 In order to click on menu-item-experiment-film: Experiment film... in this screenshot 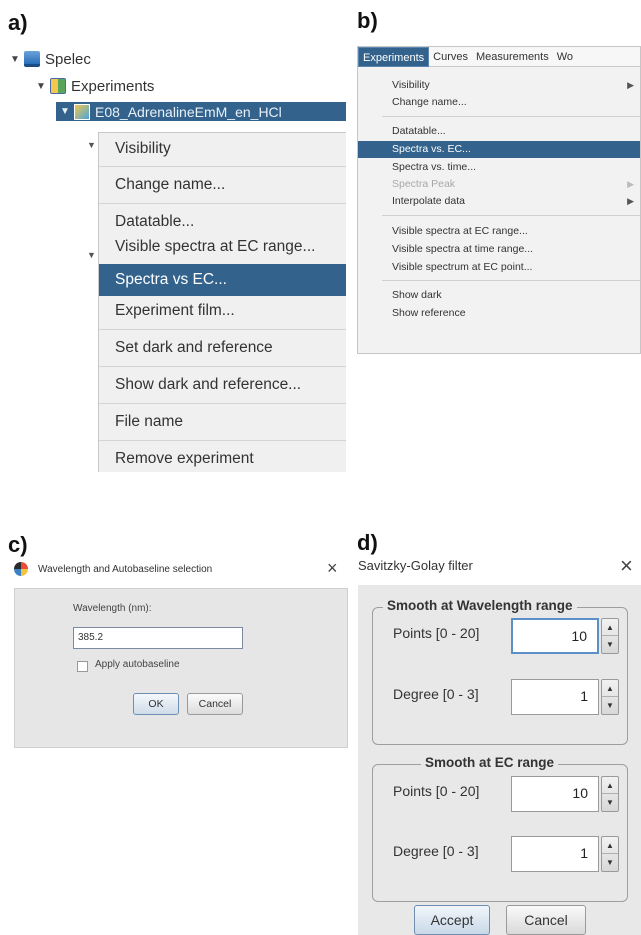, I will do `click(222, 311)`.